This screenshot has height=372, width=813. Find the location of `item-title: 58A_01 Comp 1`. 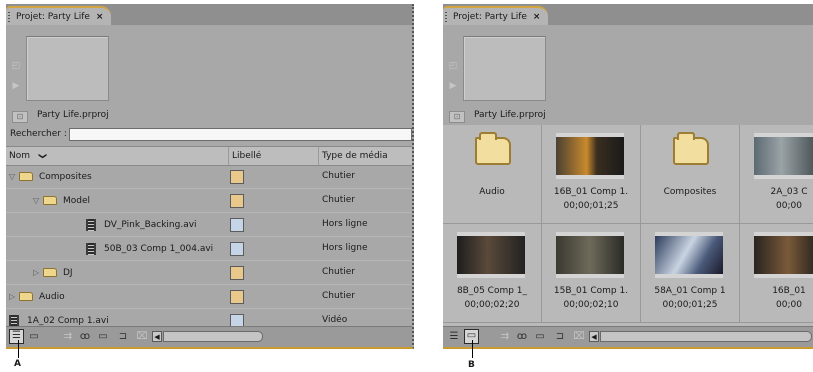

item-title: 58A_01 Comp 1 is located at coordinates (690, 291).